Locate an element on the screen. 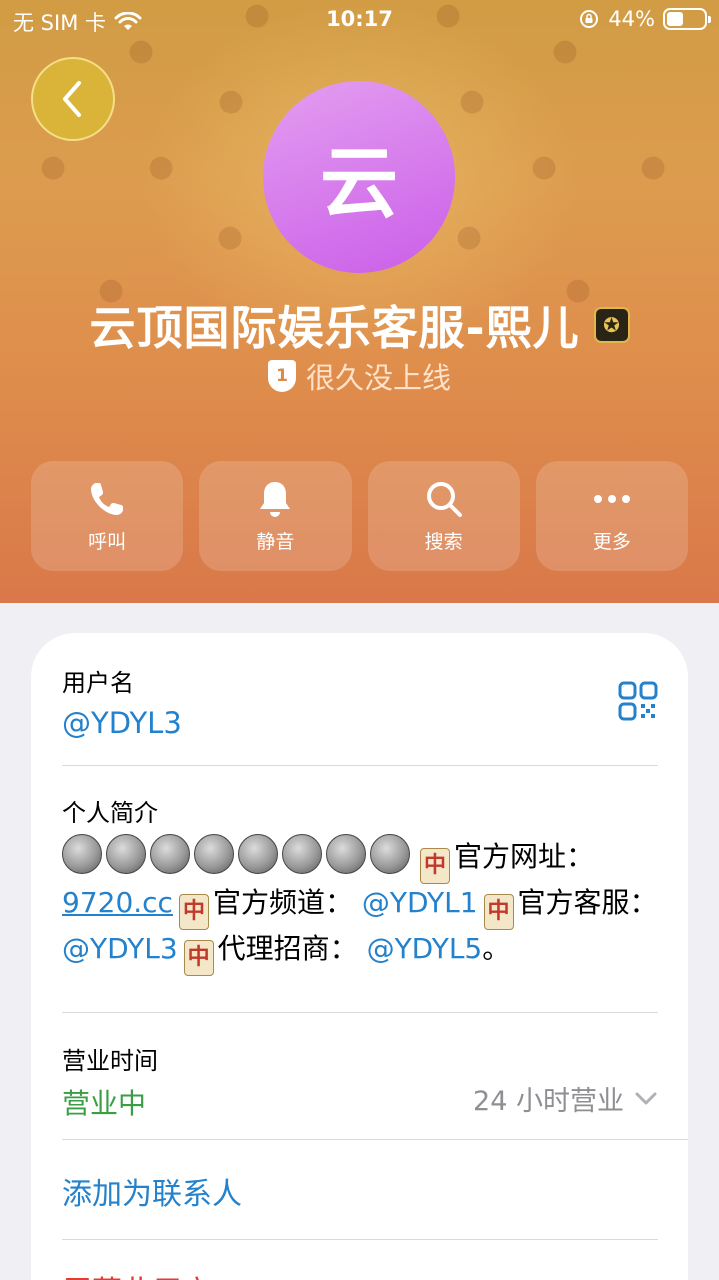  last-seen-row: 1 很久没上线 is located at coordinates (359, 376).